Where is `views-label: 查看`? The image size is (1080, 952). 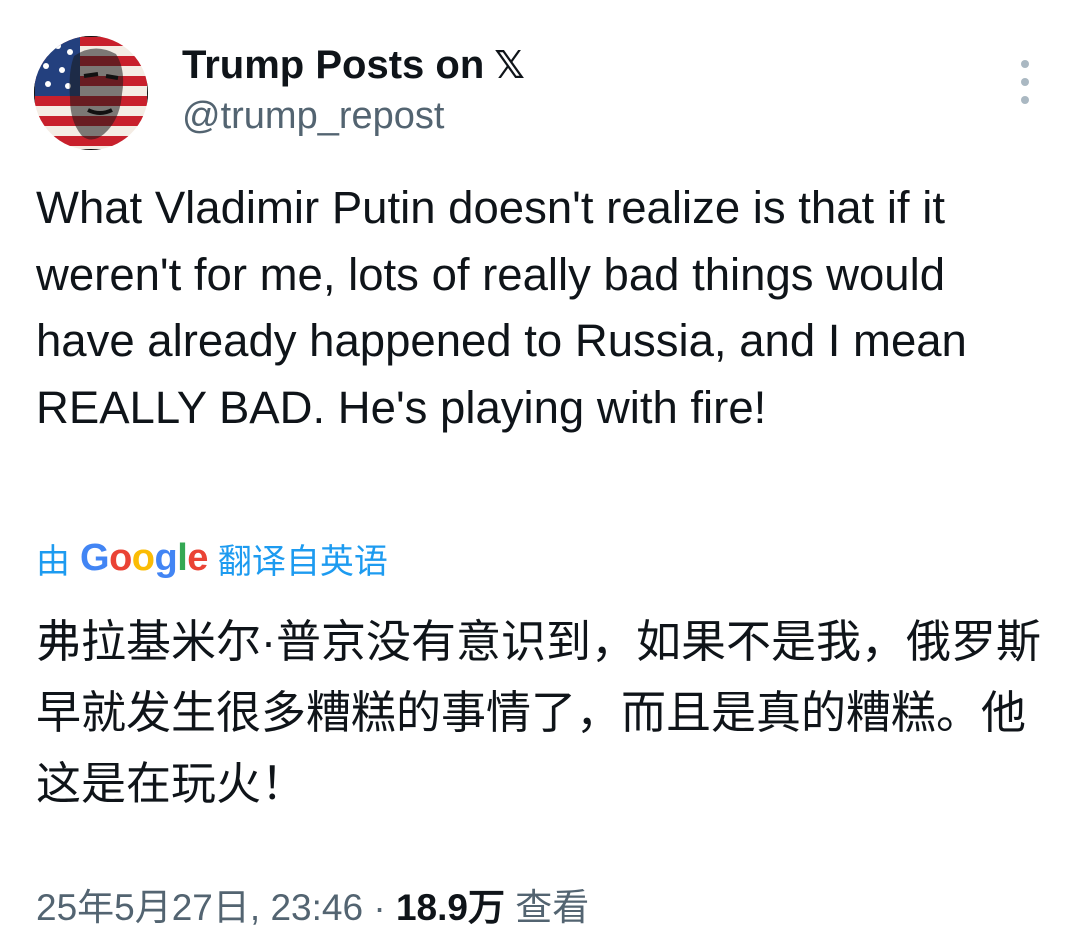 views-label: 查看 is located at coordinates (552, 907).